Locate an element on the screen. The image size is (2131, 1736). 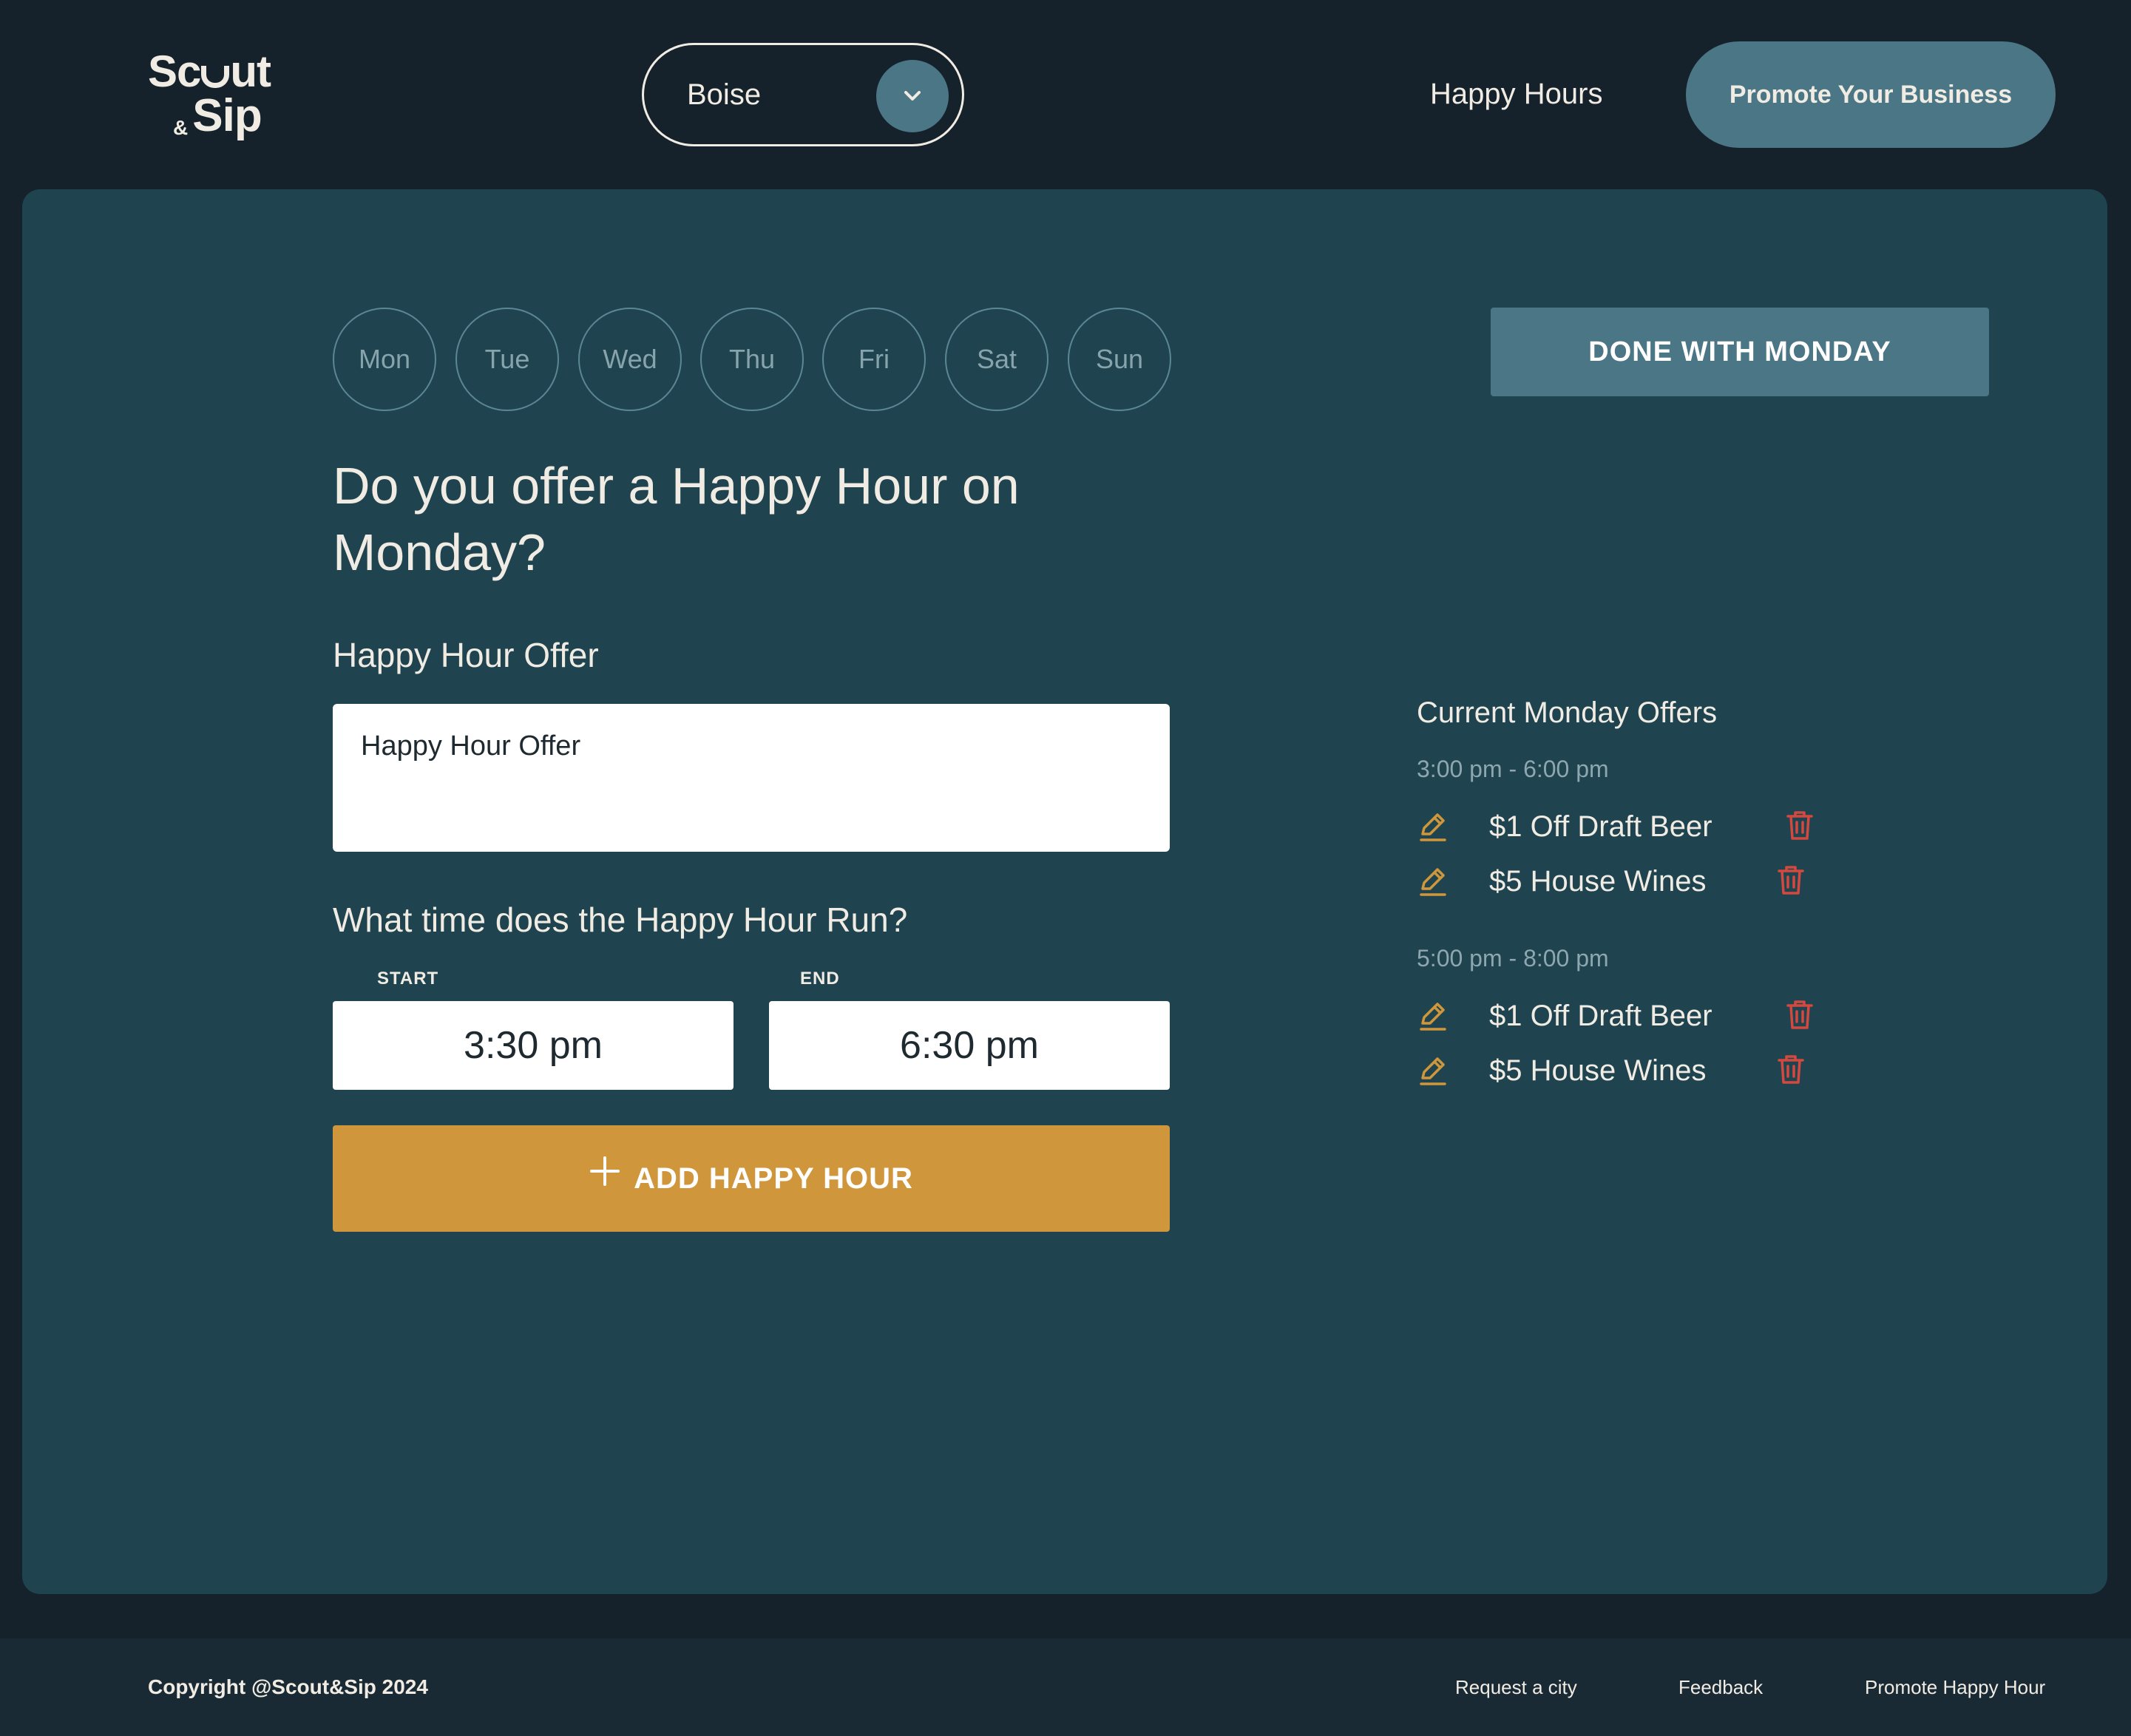
offer-field-label: Happy Hour Offer is located at coordinates (466, 655).